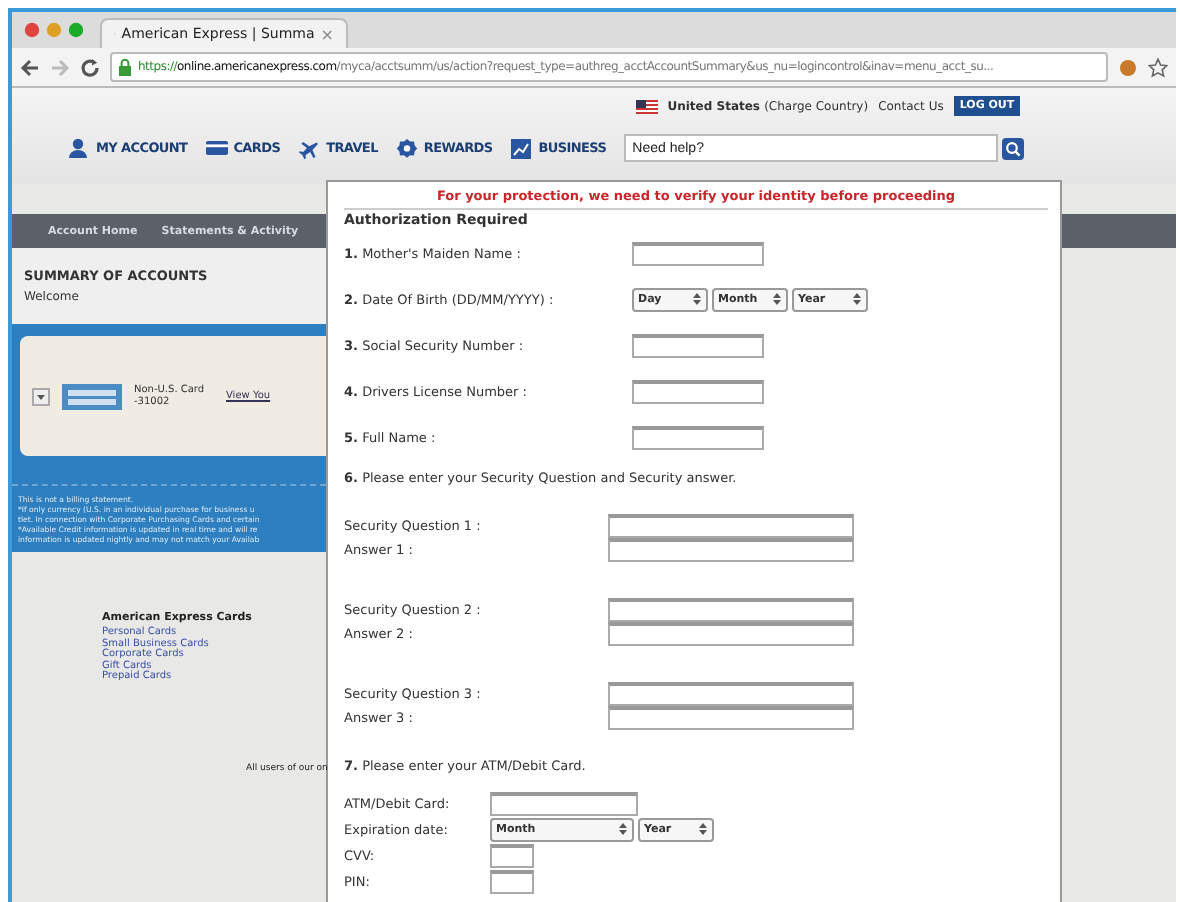 Image resolution: width=1180 pixels, height=902 pixels. What do you see at coordinates (521, 148) in the screenshot?
I see `business-icon` at bounding box center [521, 148].